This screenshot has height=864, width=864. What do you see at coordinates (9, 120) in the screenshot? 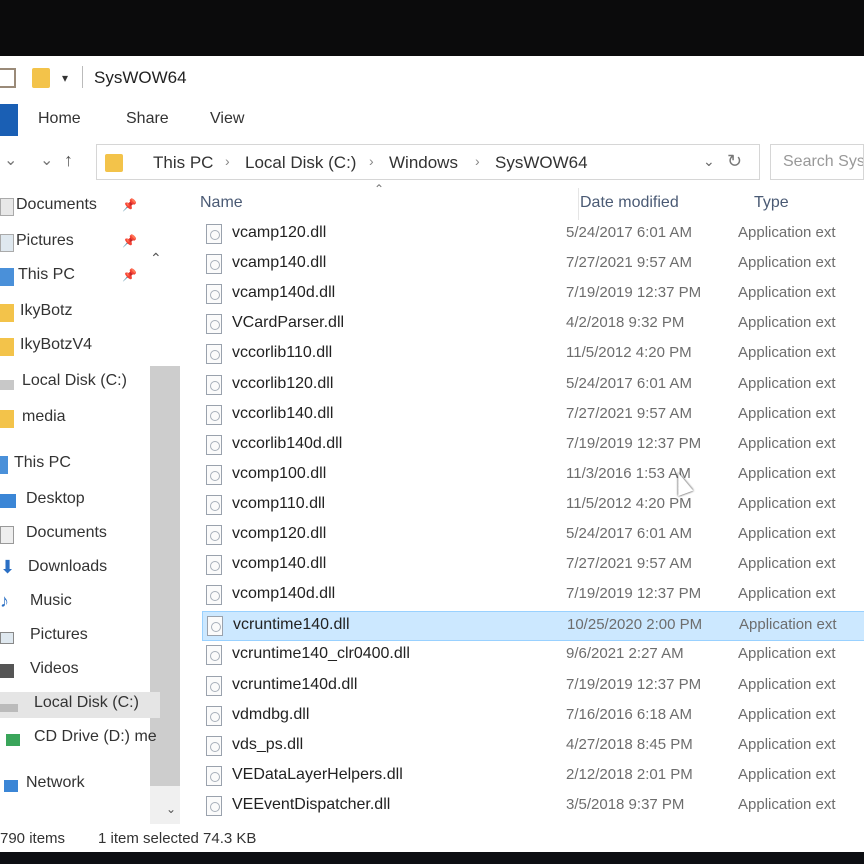
I see `file-tab` at bounding box center [9, 120].